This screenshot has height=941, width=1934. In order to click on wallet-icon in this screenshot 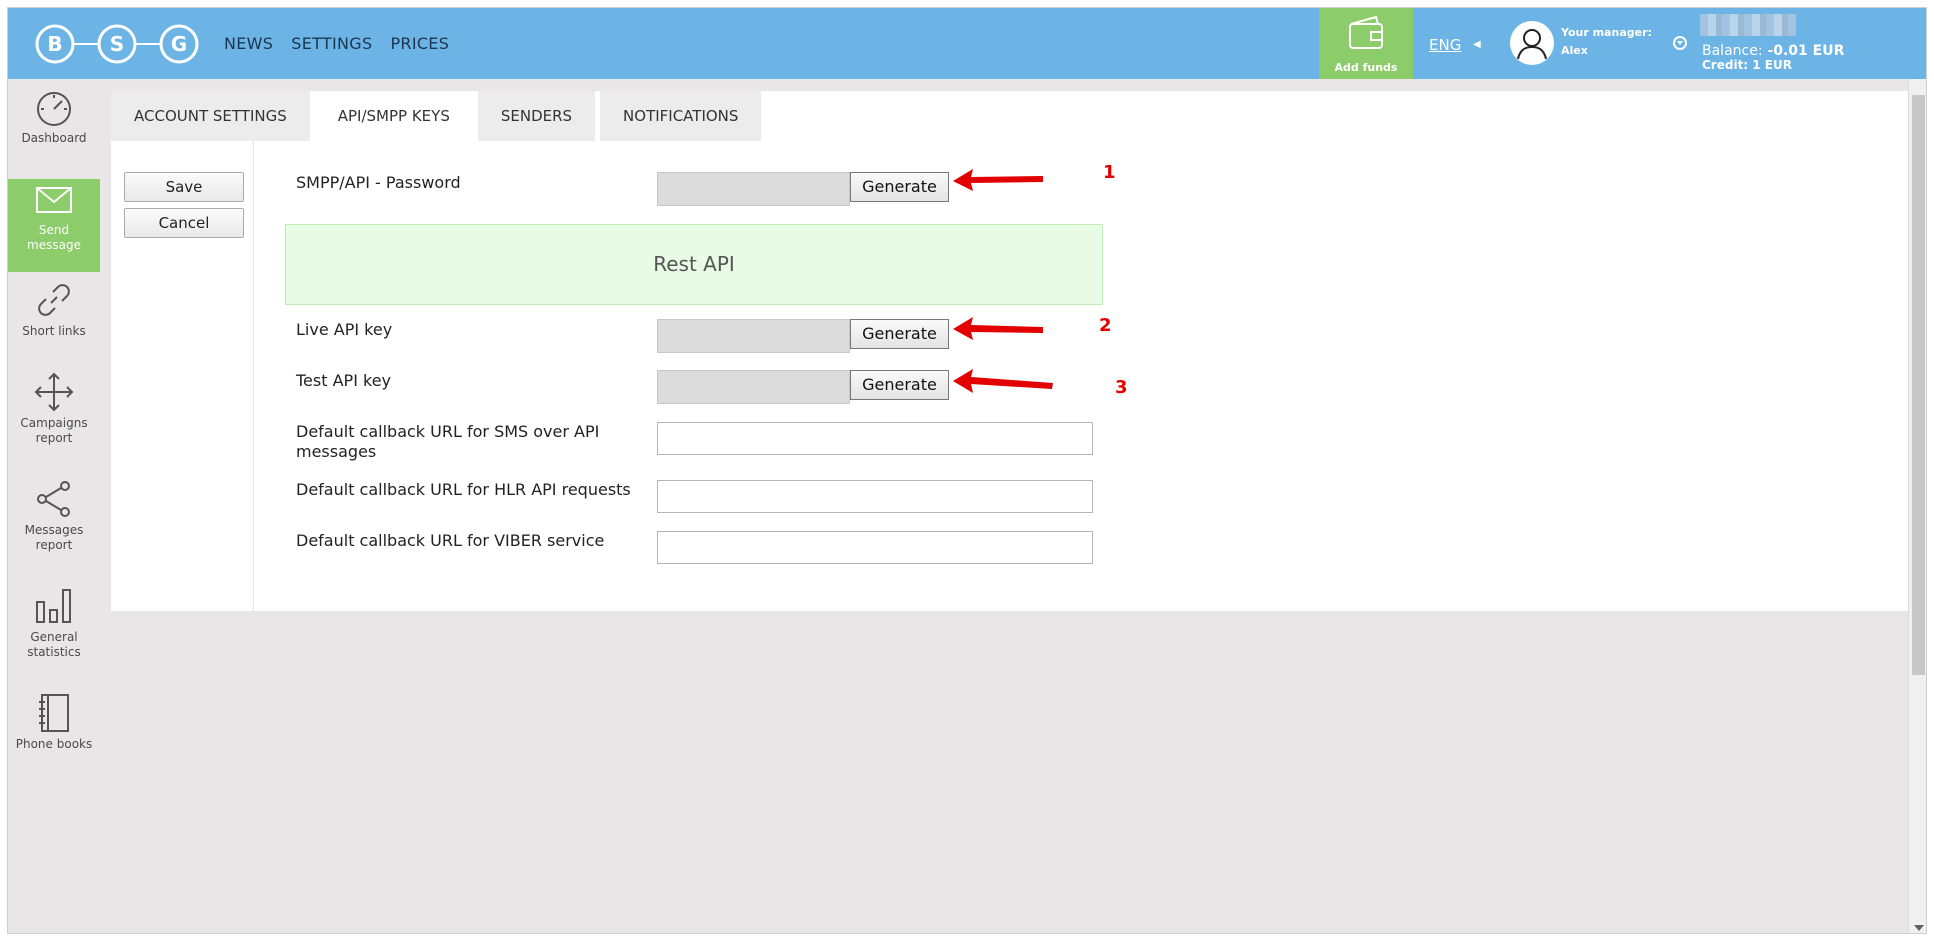, I will do `click(1366, 32)`.